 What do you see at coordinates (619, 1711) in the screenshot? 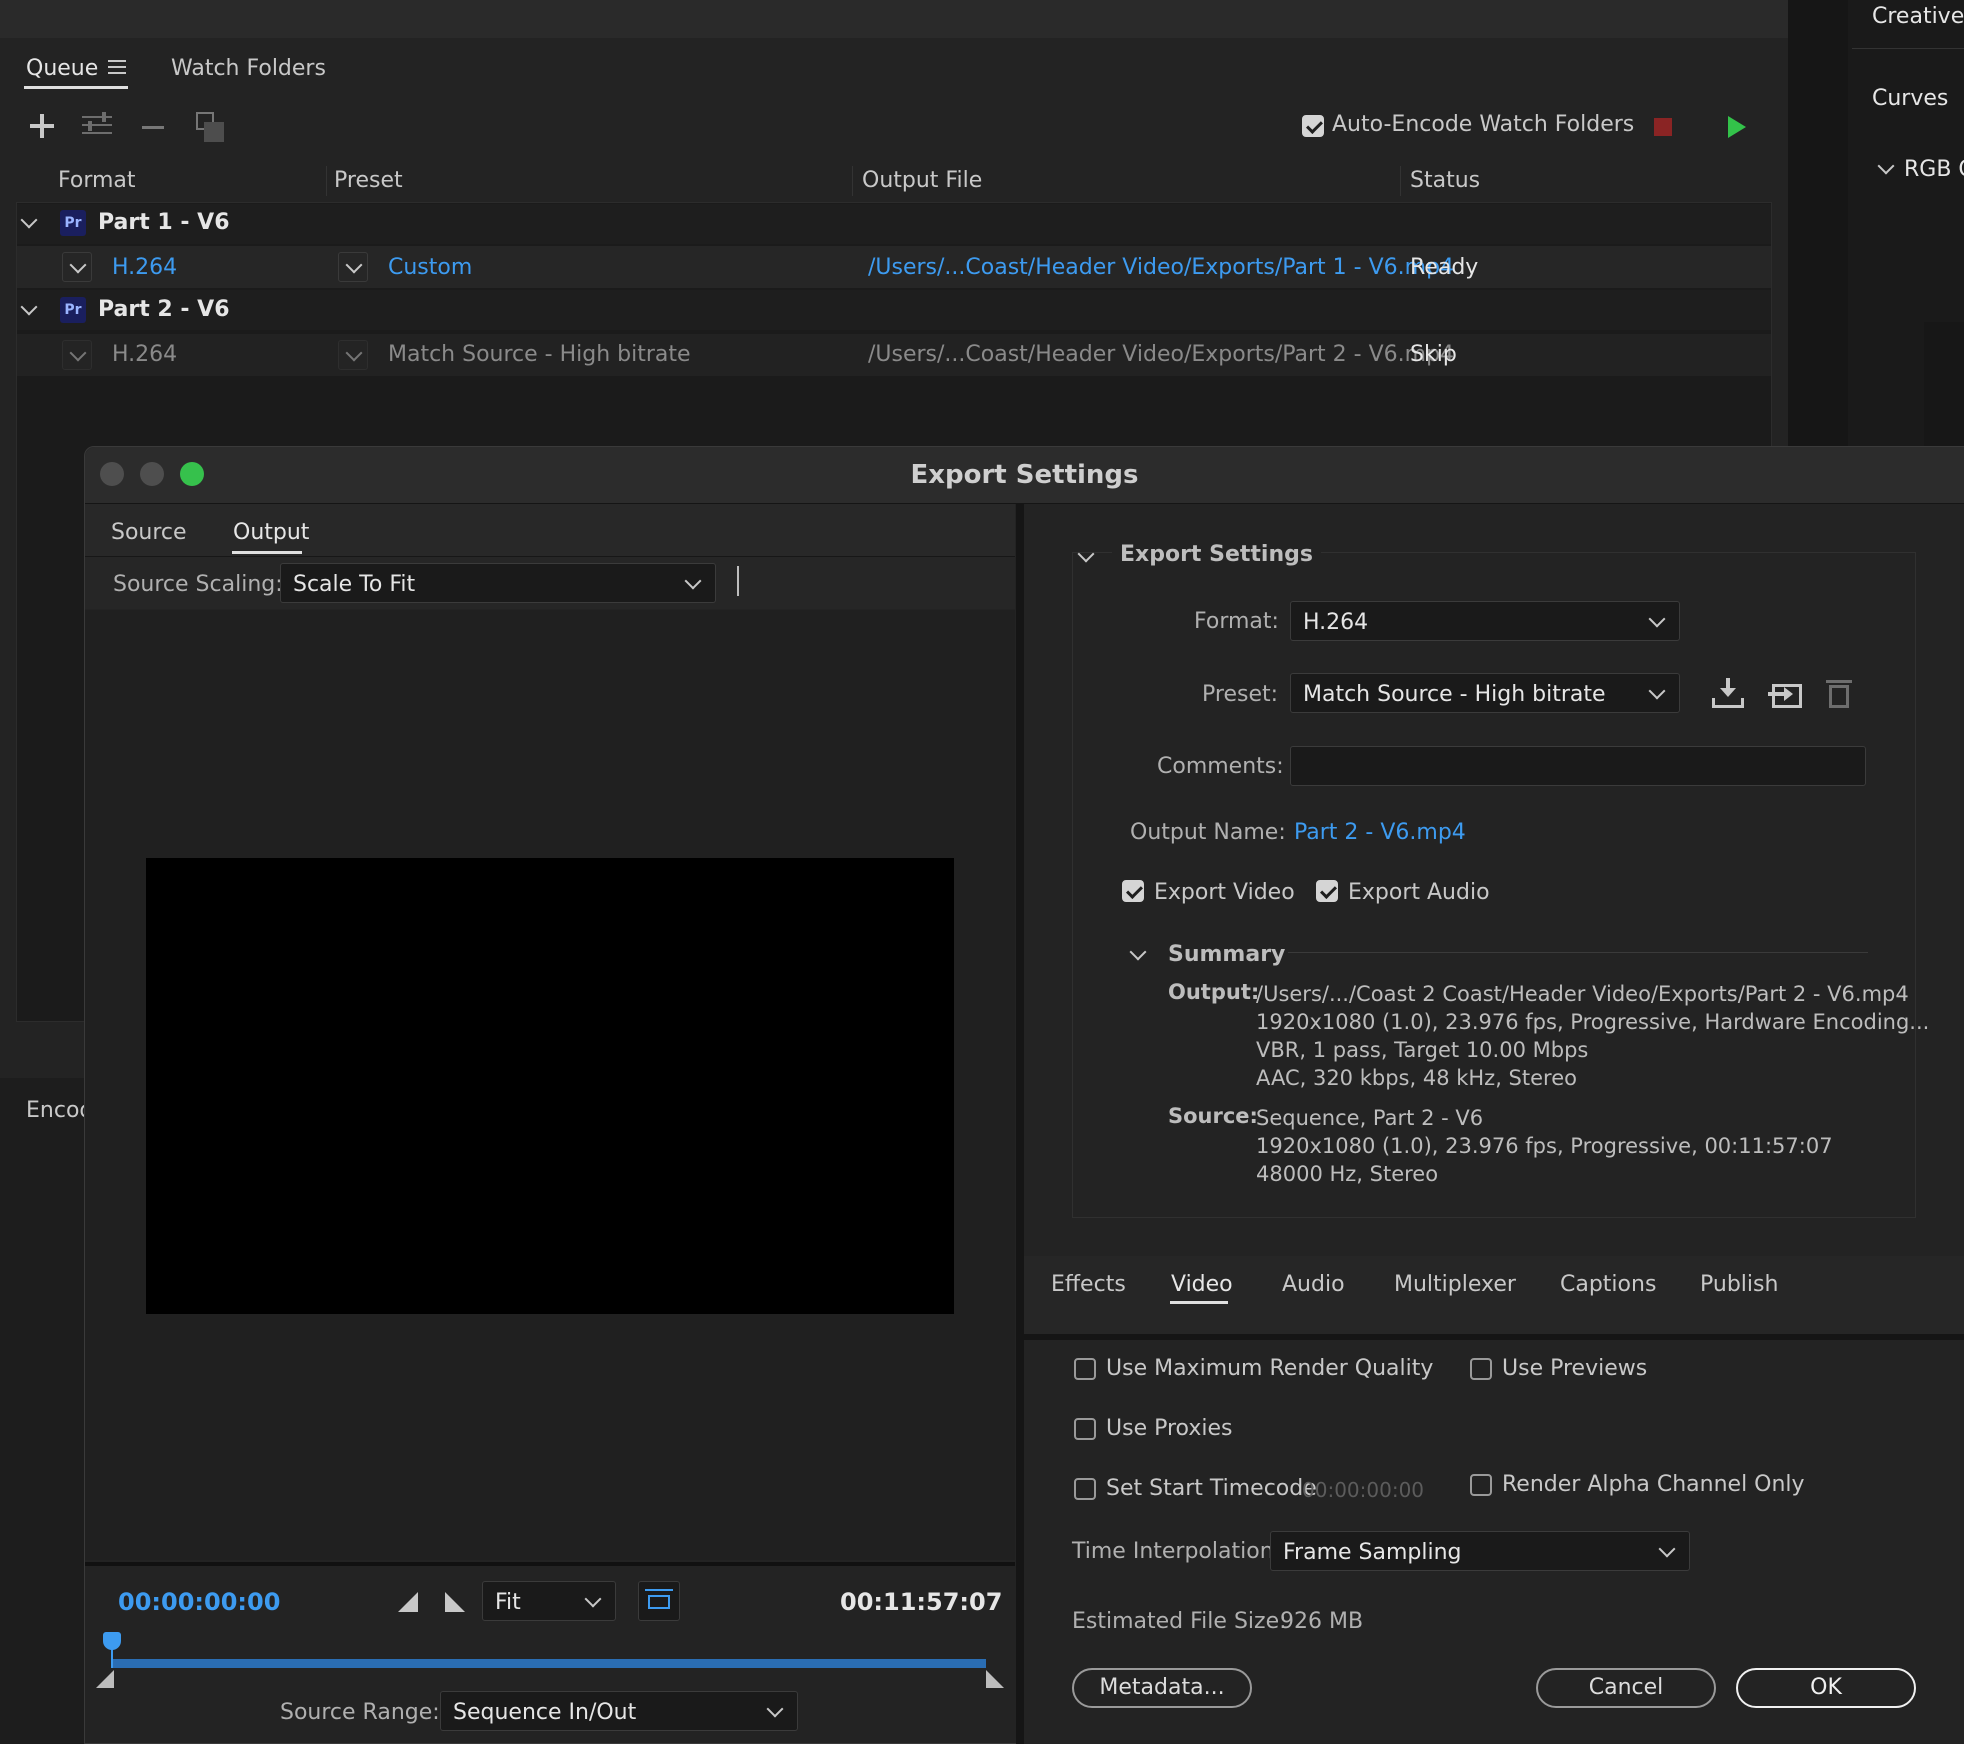
I see `source-range-select: Sequence In/Out` at bounding box center [619, 1711].